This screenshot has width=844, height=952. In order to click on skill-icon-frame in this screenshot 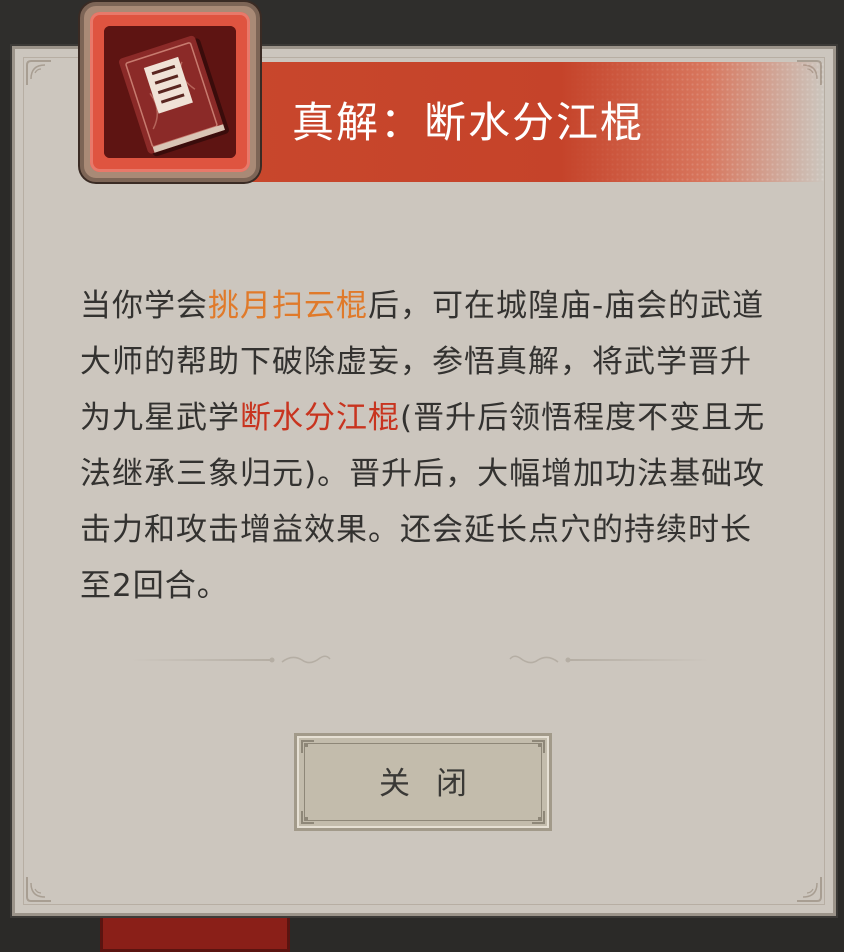, I will do `click(170, 92)`.